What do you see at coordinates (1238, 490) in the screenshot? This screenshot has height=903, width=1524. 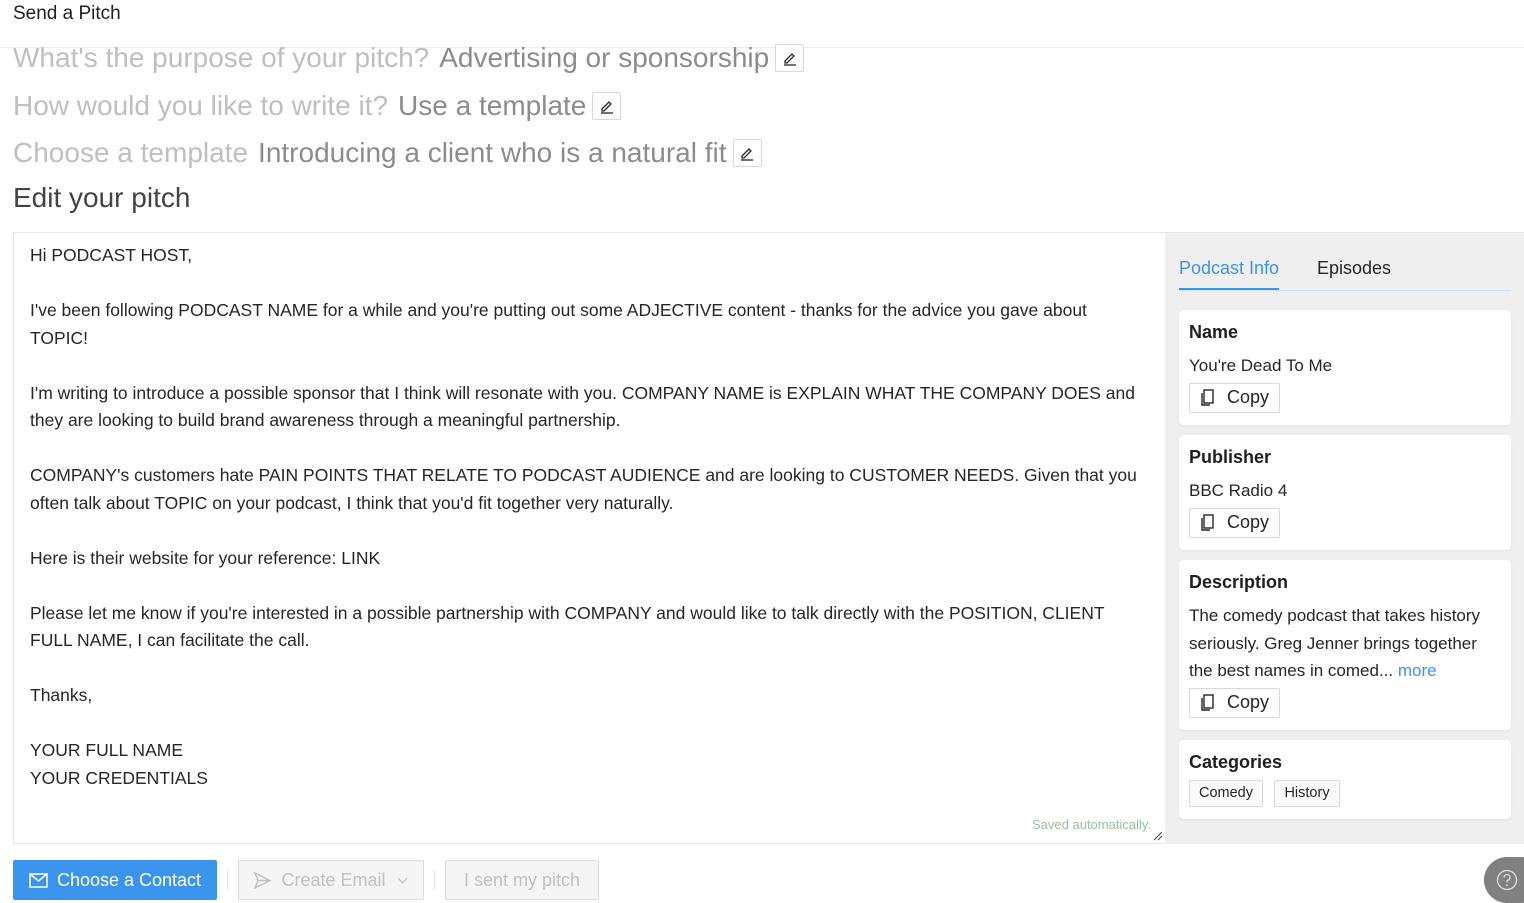 I see `publisher-name: BBC Radio 4` at bounding box center [1238, 490].